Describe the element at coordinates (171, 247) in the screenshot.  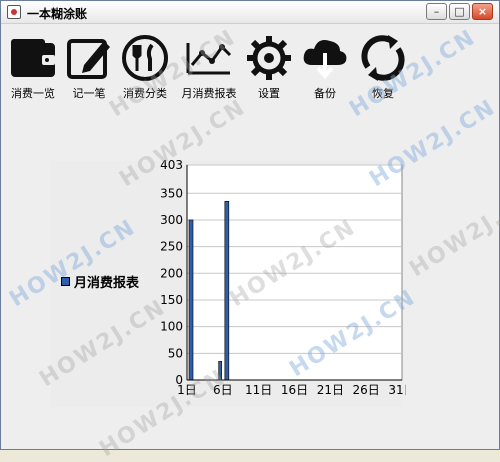
I see `y-tick-label: 250` at that location.